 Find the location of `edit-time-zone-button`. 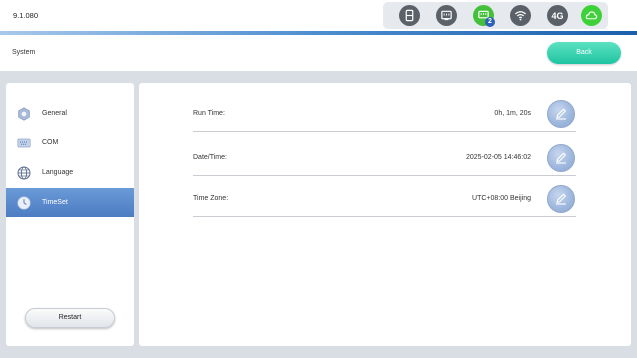

edit-time-zone-button is located at coordinates (561, 199).